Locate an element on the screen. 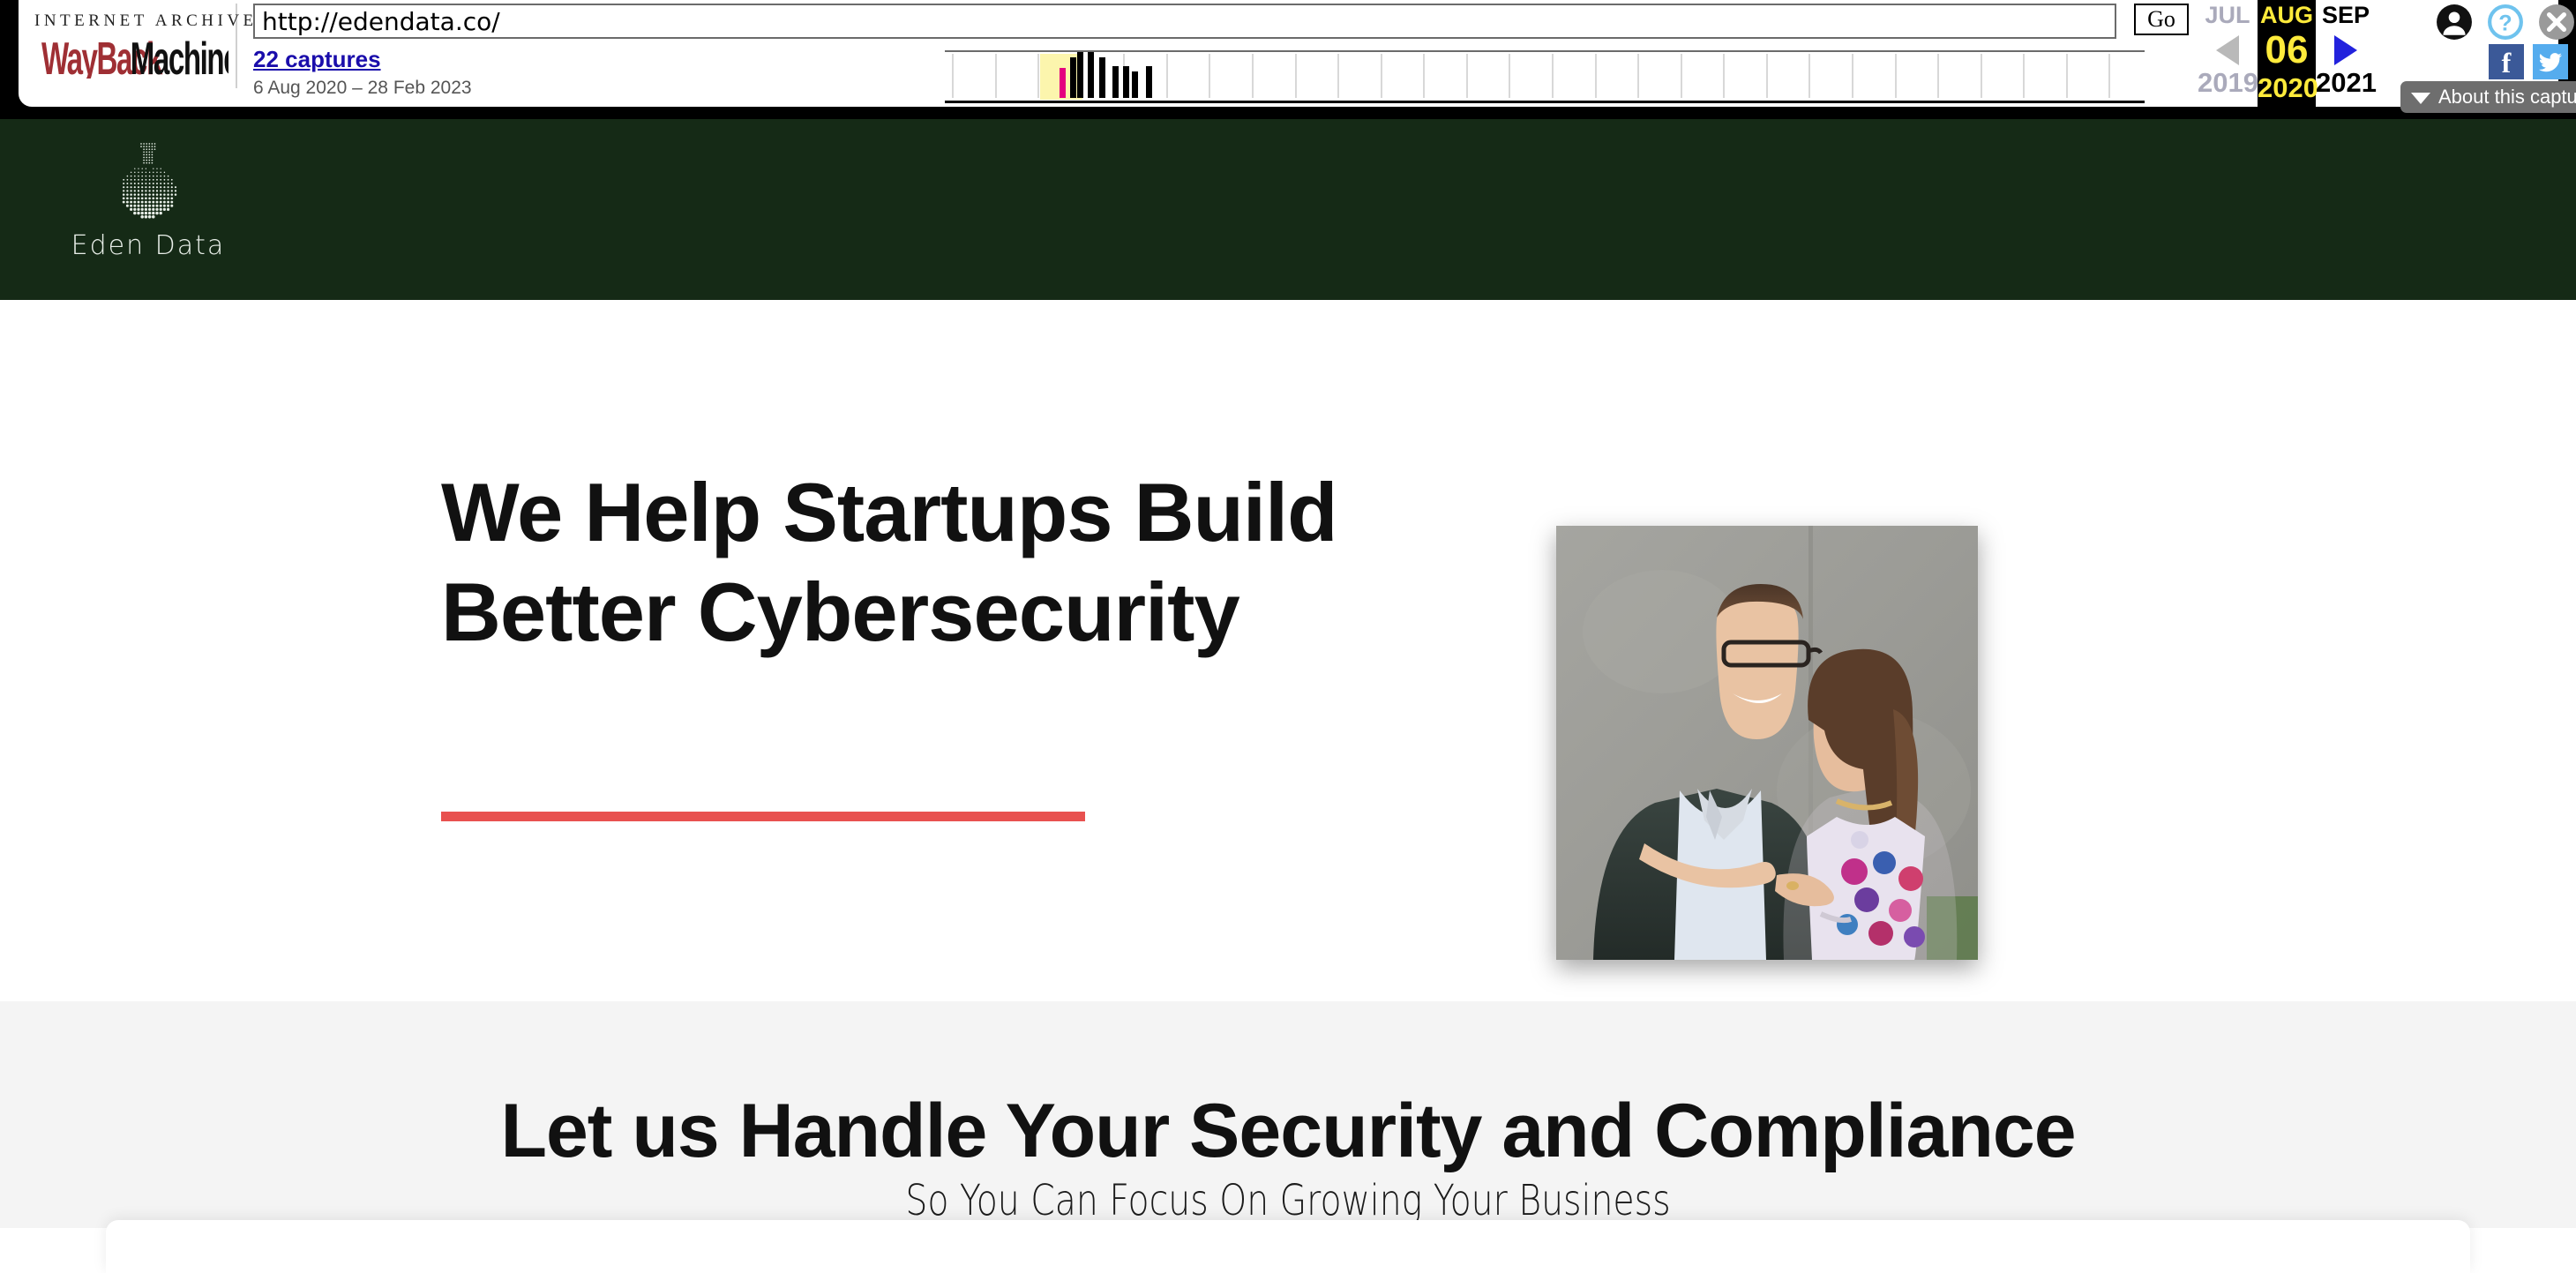 This screenshot has width=2576, height=1273. capture-timeline is located at coordinates (1545, 76).